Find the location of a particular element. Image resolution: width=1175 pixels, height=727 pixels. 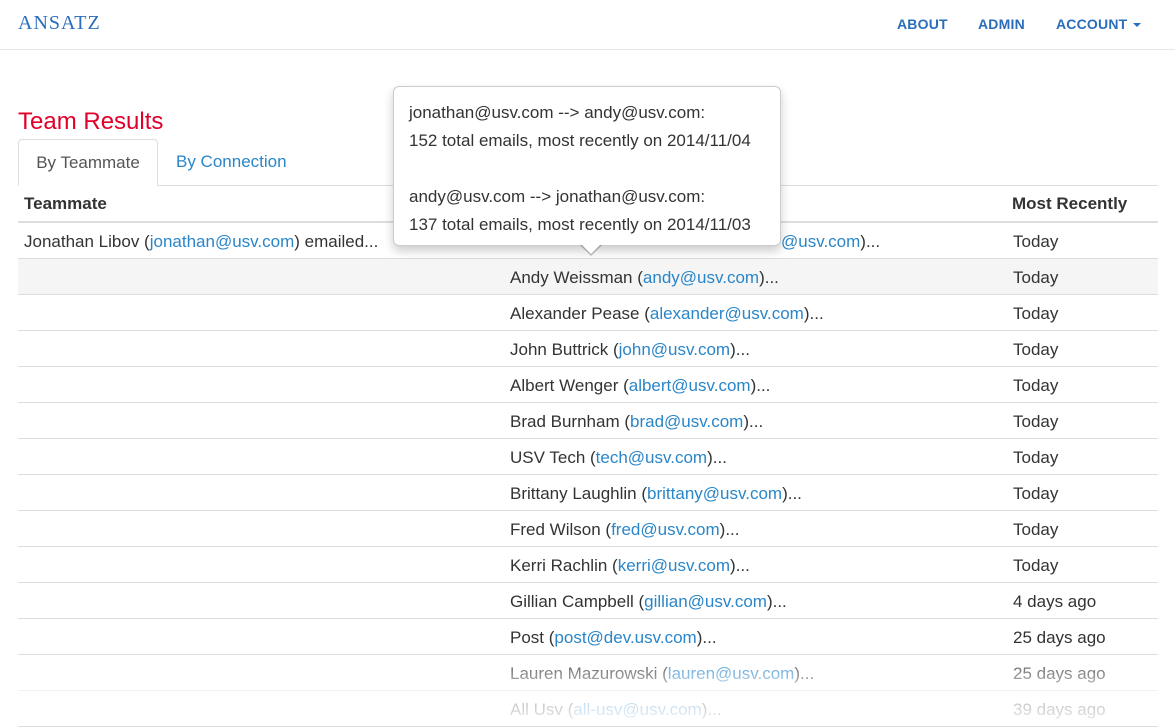

connection-email-link: post@dev.usv.com is located at coordinates (625, 637).